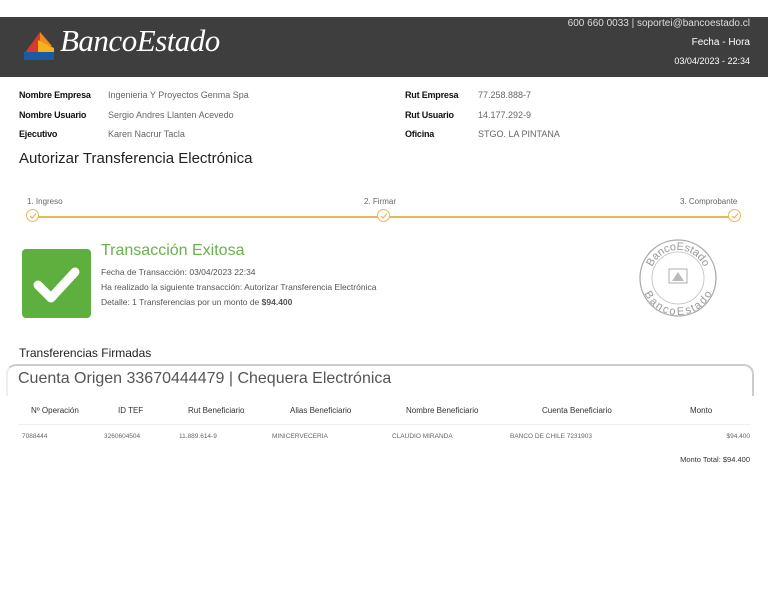 Image resolution: width=768 pixels, height=591 pixels. What do you see at coordinates (505, 115) in the screenshot?
I see `rut-usuario-value: 14.177.292-9` at bounding box center [505, 115].